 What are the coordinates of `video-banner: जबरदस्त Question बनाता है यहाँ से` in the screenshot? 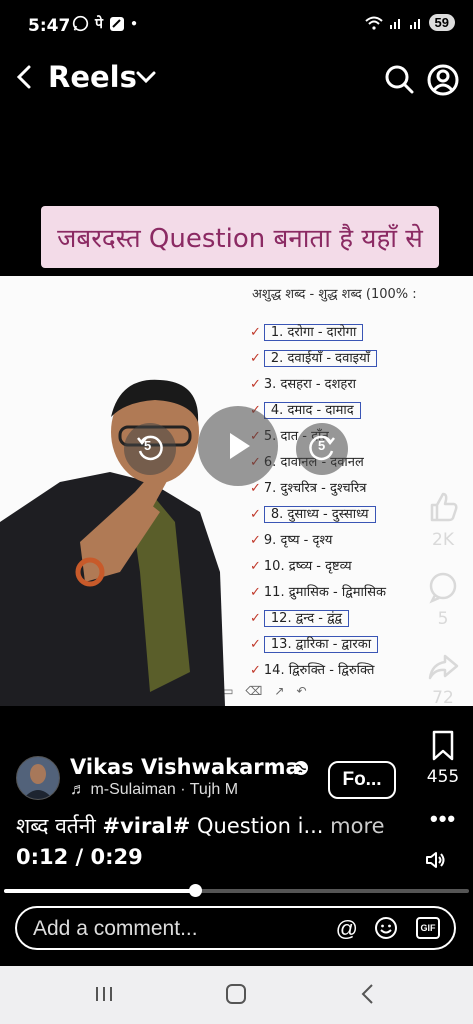 It's located at (240, 237).